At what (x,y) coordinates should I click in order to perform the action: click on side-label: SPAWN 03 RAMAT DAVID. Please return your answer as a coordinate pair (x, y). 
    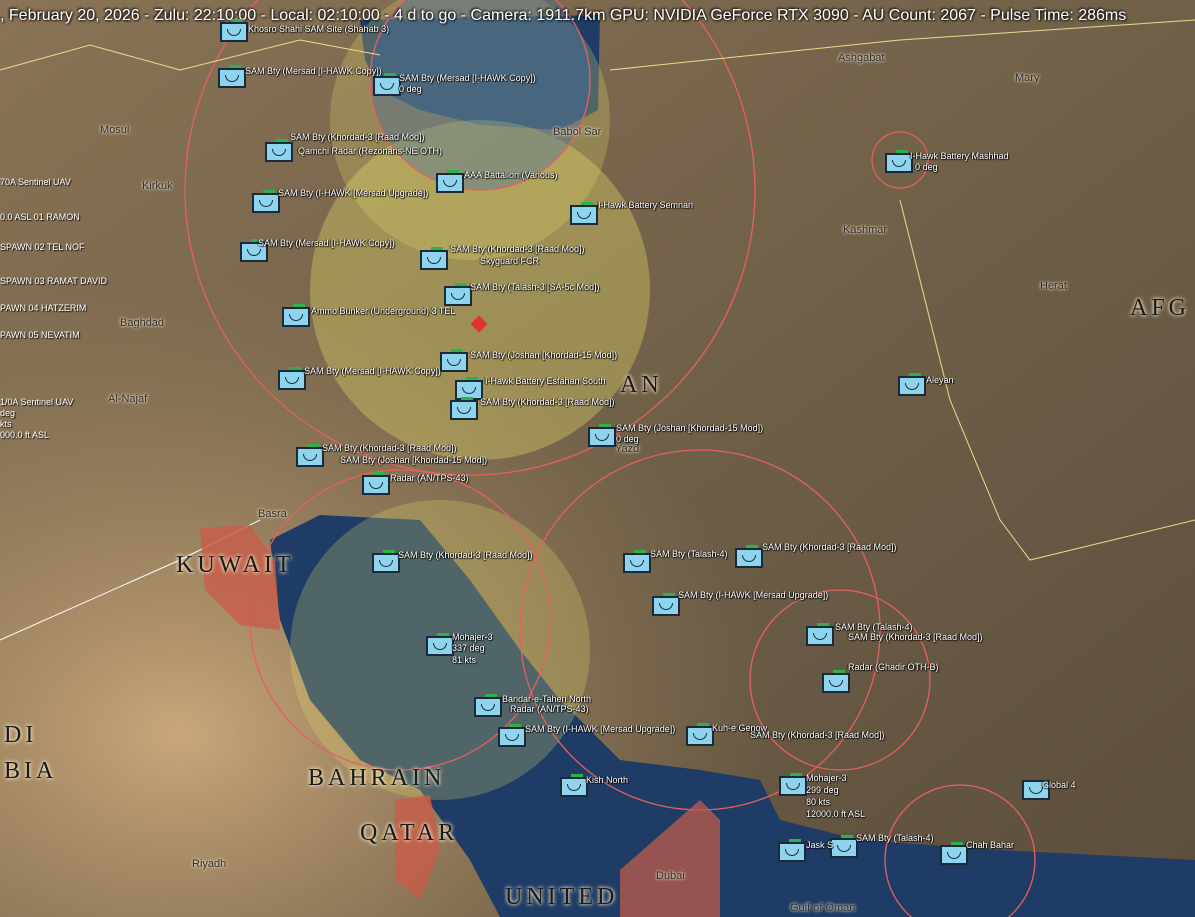
    Looking at the image, I should click on (53, 281).